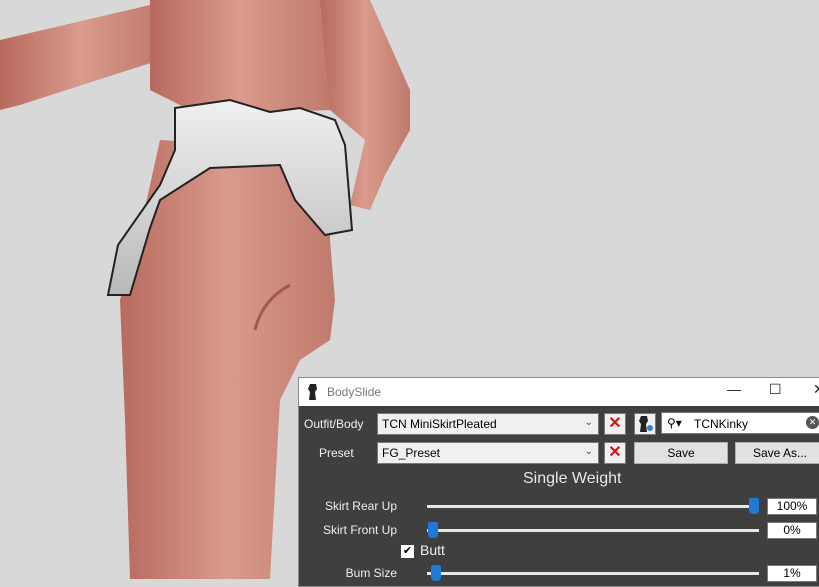 The width and height of the screenshot is (819, 587). What do you see at coordinates (792, 530) in the screenshot?
I see `slider-value-field: 0%` at bounding box center [792, 530].